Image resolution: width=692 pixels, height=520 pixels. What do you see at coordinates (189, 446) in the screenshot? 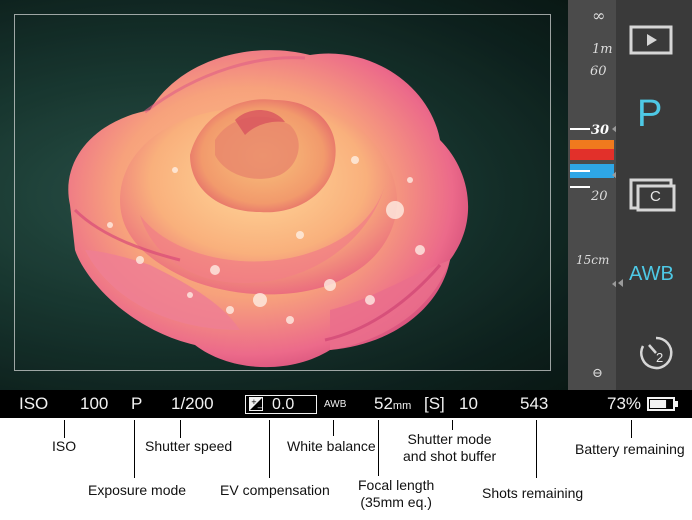
I see `callout-shutter-speed: Shutter speed` at bounding box center [189, 446].